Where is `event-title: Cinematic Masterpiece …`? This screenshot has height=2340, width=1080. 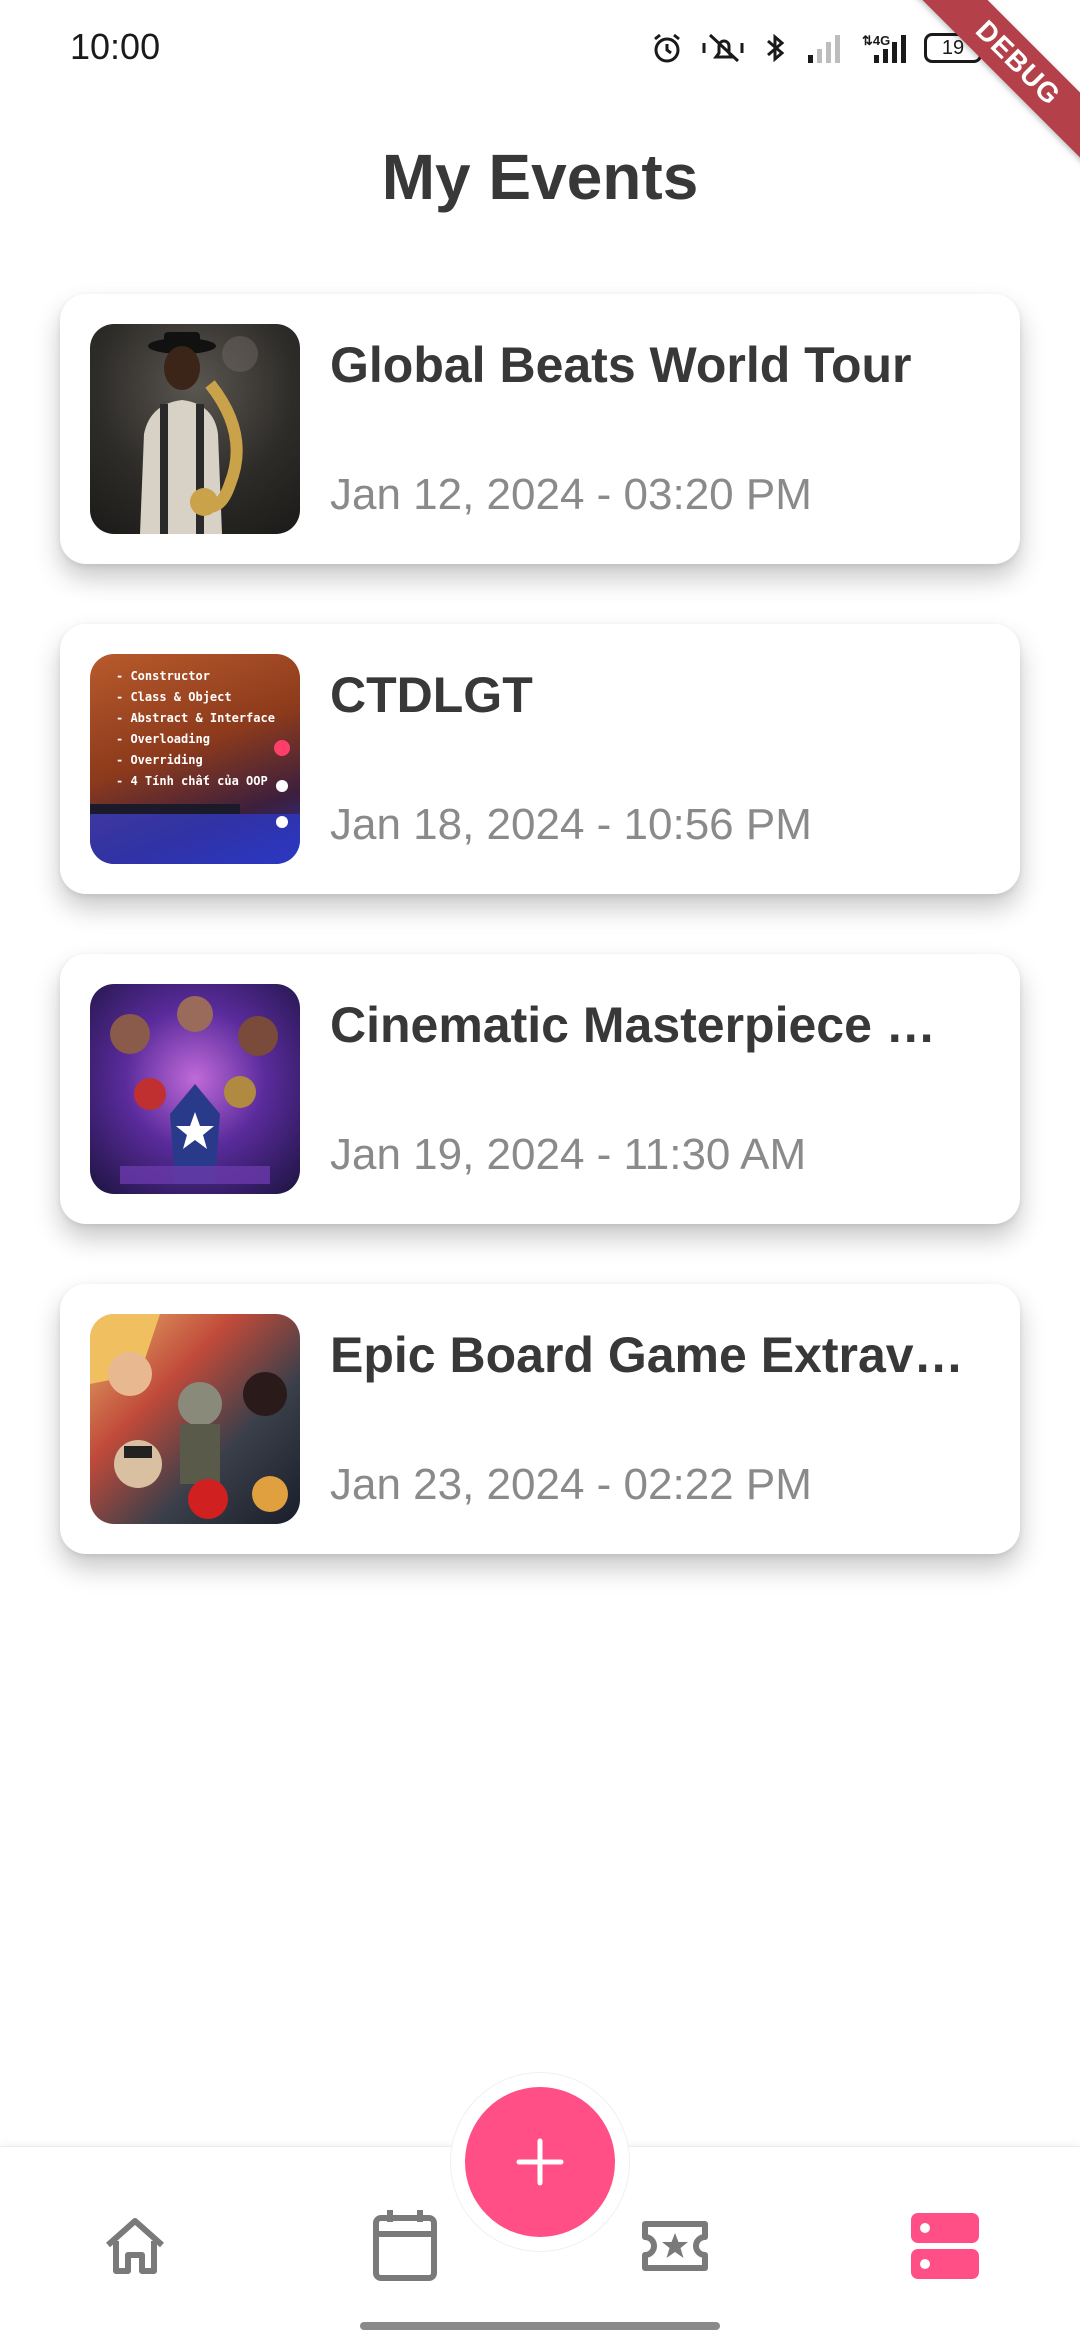
event-title: Cinematic Masterpiece … is located at coordinates (633, 1025).